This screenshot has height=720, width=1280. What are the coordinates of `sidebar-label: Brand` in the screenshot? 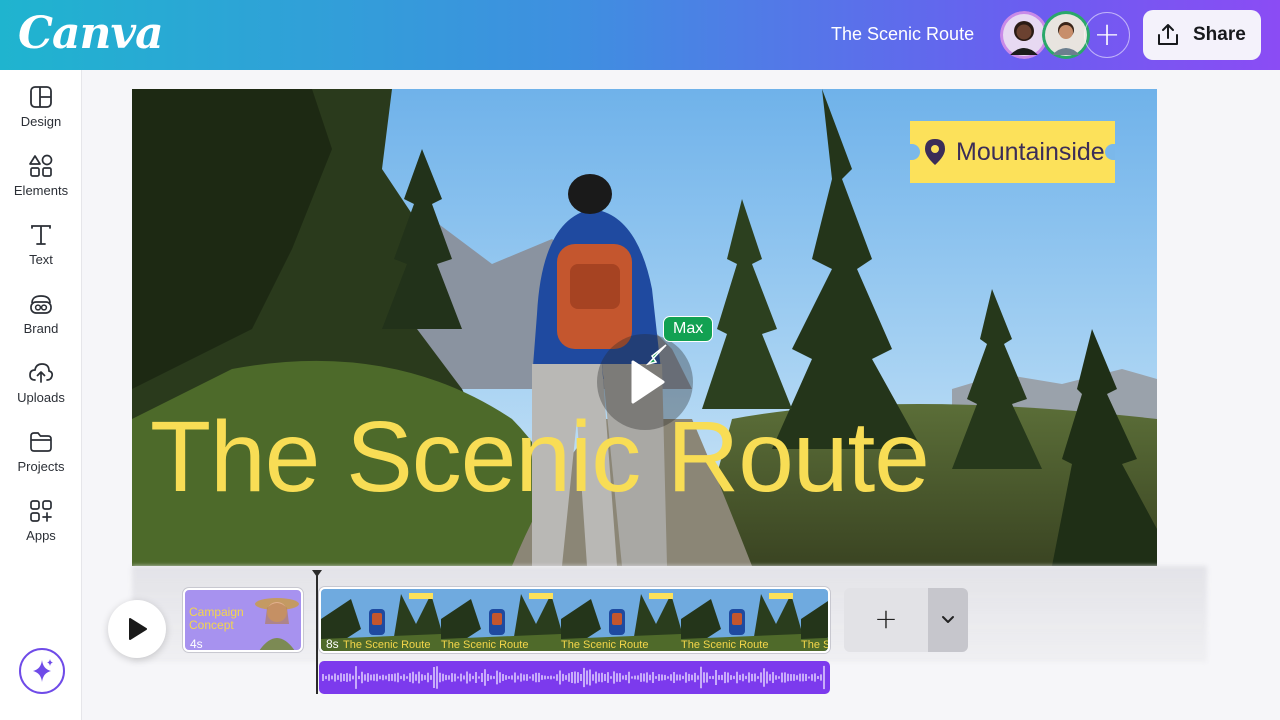 It's located at (41, 328).